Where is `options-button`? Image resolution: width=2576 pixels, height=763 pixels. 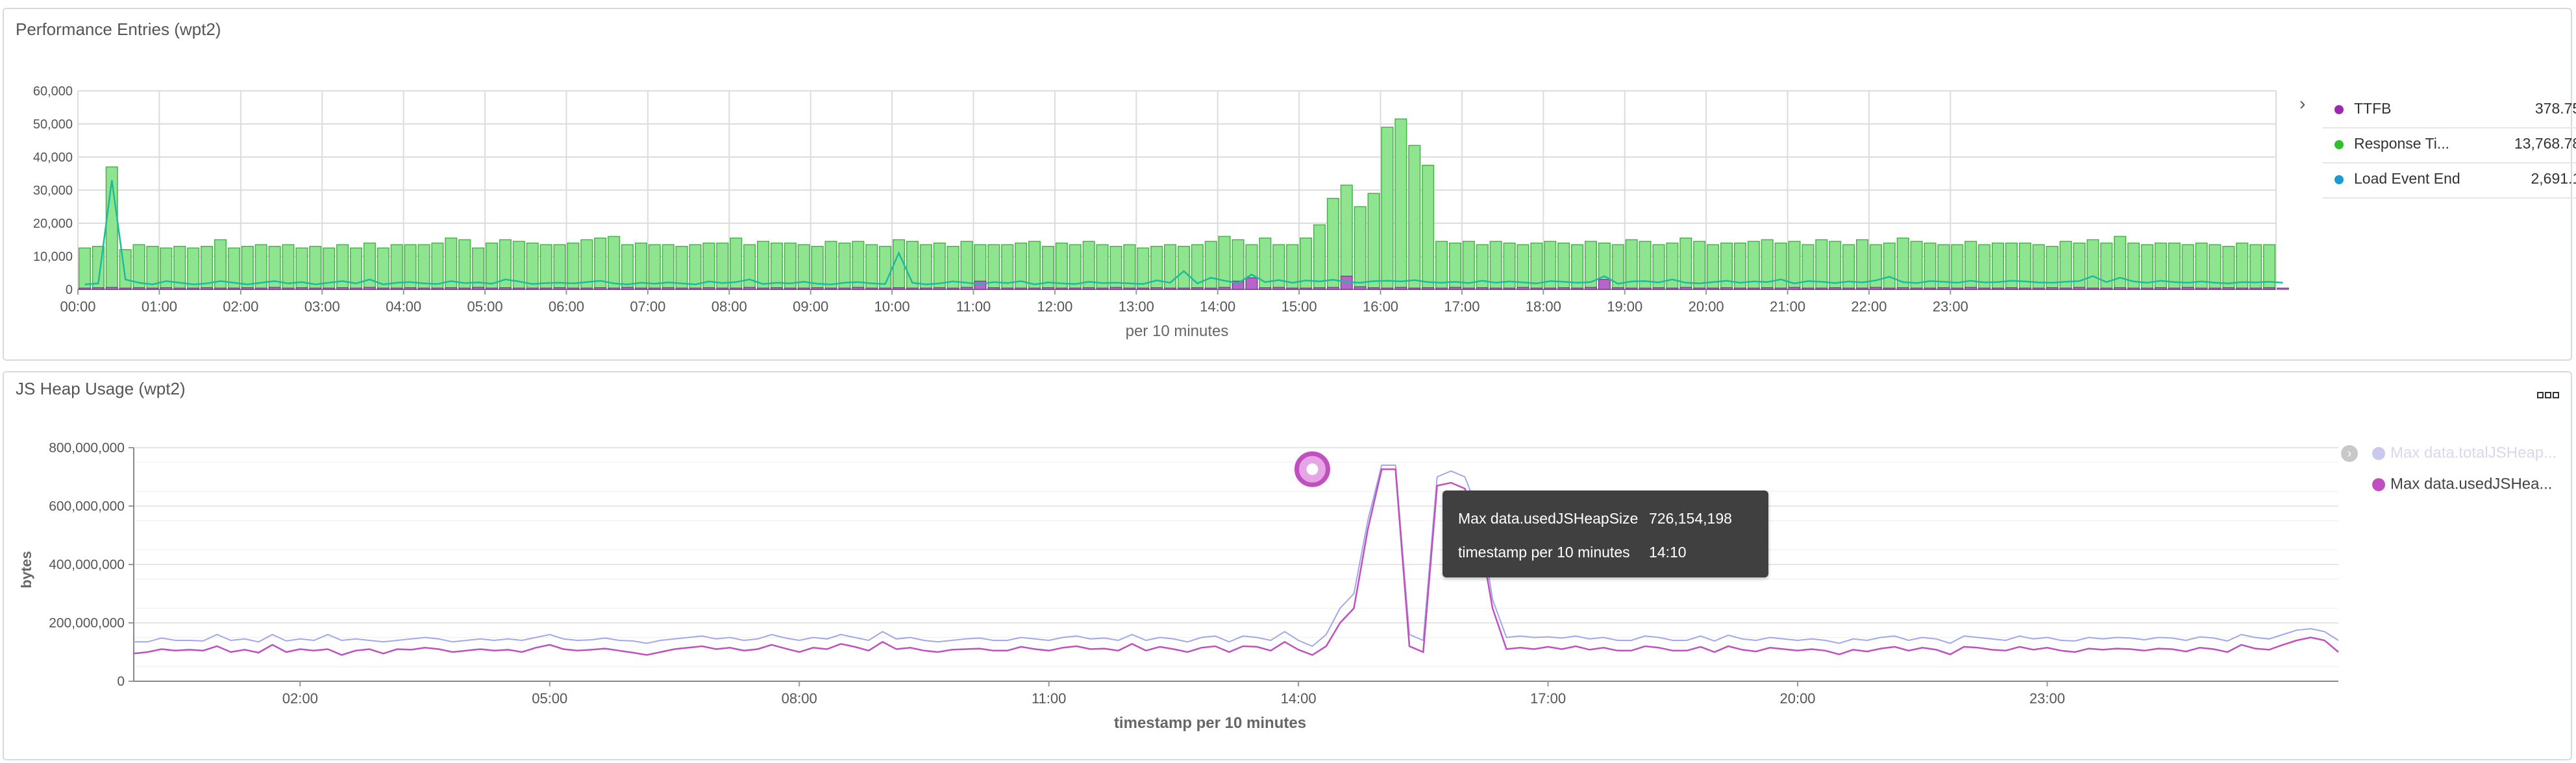
options-button is located at coordinates (2548, 395).